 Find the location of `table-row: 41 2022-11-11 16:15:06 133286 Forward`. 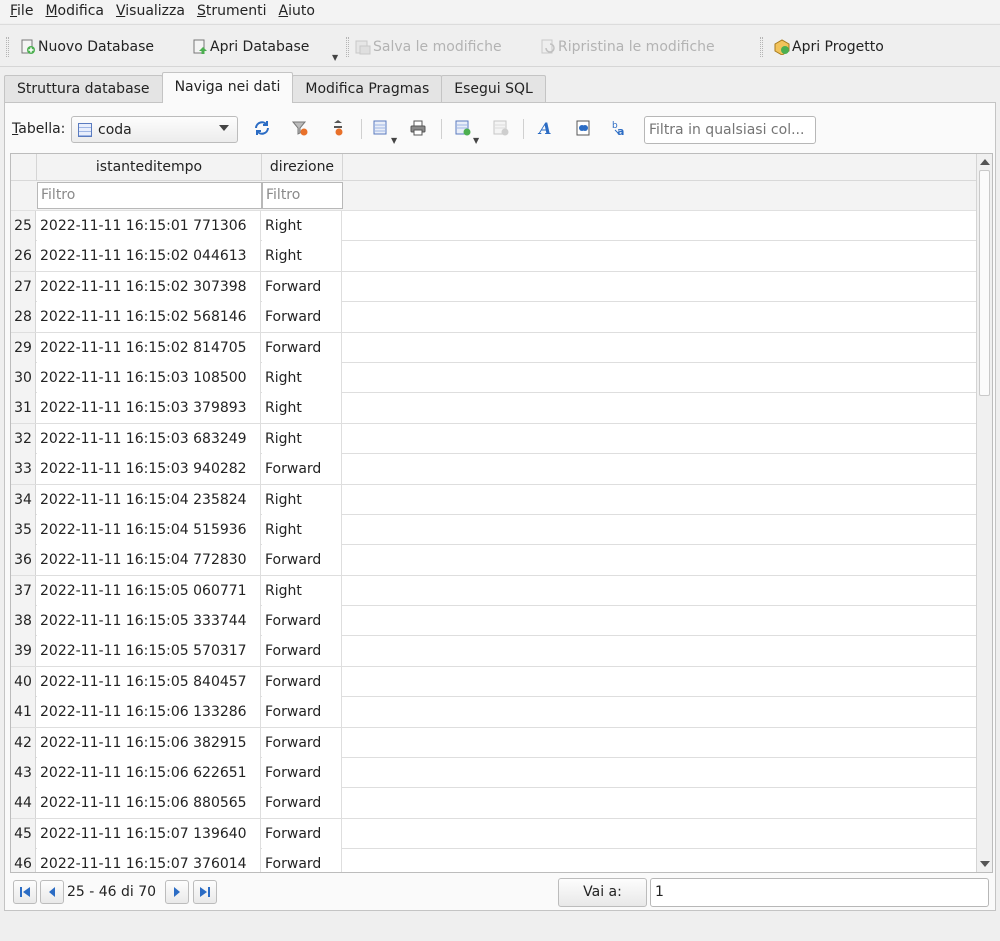

table-row: 41 2022-11-11 16:15:06 133286 Forward is located at coordinates (494, 712).